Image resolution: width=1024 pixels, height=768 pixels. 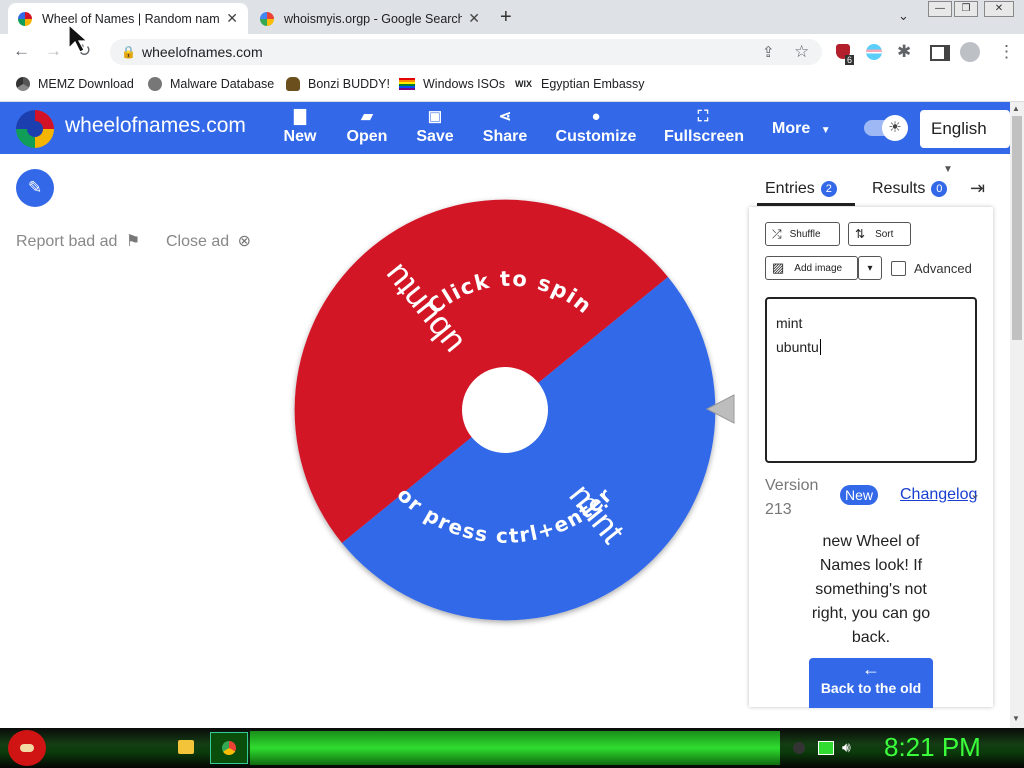 What do you see at coordinates (903, 16) in the screenshot?
I see `tab-search-chevron-icon: ⌄` at bounding box center [903, 16].